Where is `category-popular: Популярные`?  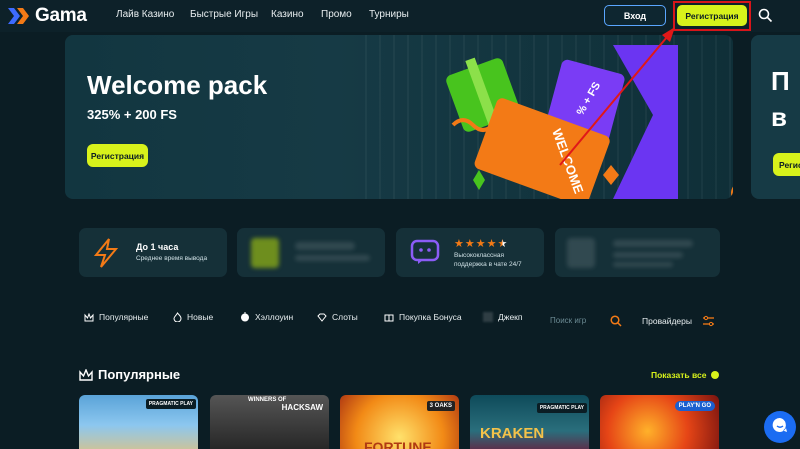 category-popular: Популярные is located at coordinates (116, 317).